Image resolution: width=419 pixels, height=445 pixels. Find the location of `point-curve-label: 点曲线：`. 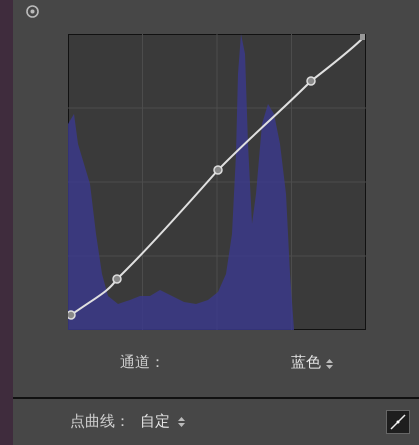

point-curve-label: 点曲线： is located at coordinates (100, 422).